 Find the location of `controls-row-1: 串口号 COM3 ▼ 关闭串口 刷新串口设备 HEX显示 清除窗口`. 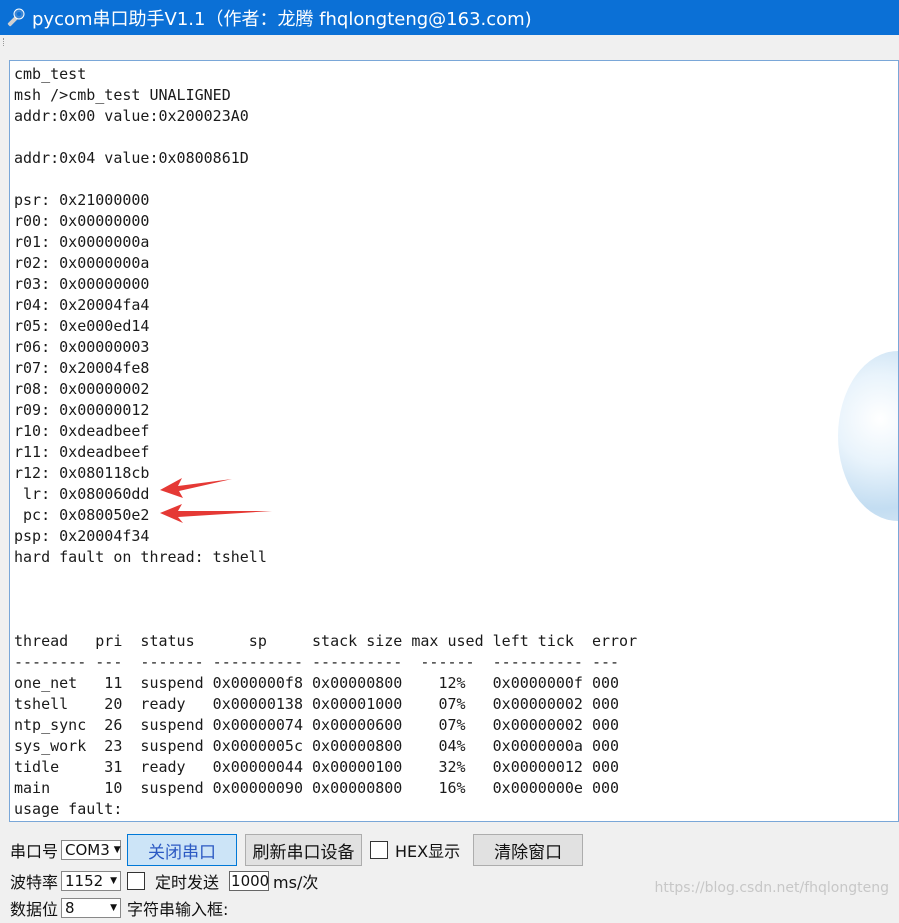

controls-row-1: 串口号 COM3 ▼ 关闭串口 刷新串口设备 HEX显示 清除窗口 is located at coordinates (297, 850).